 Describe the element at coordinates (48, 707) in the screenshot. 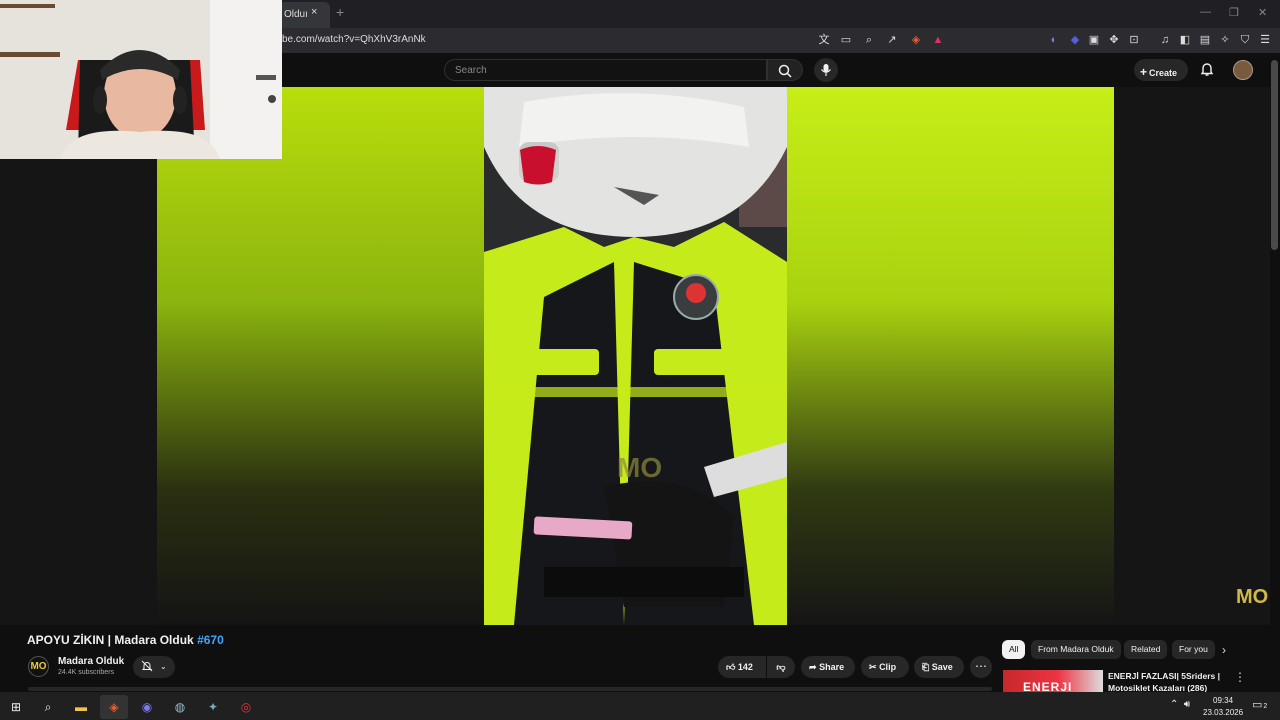

I see `search-taskbar-icon: ⌕` at that location.